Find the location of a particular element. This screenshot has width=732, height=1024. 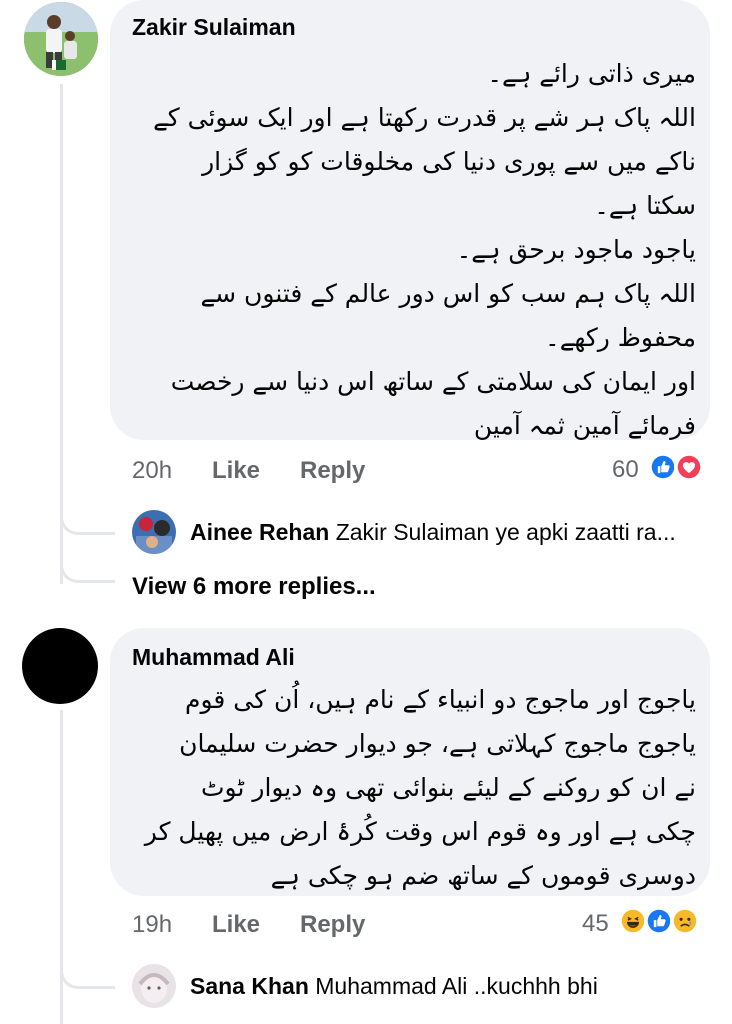

reply-snippet: Muhammad Ali ..kuchhh bhi is located at coordinates (456, 986).